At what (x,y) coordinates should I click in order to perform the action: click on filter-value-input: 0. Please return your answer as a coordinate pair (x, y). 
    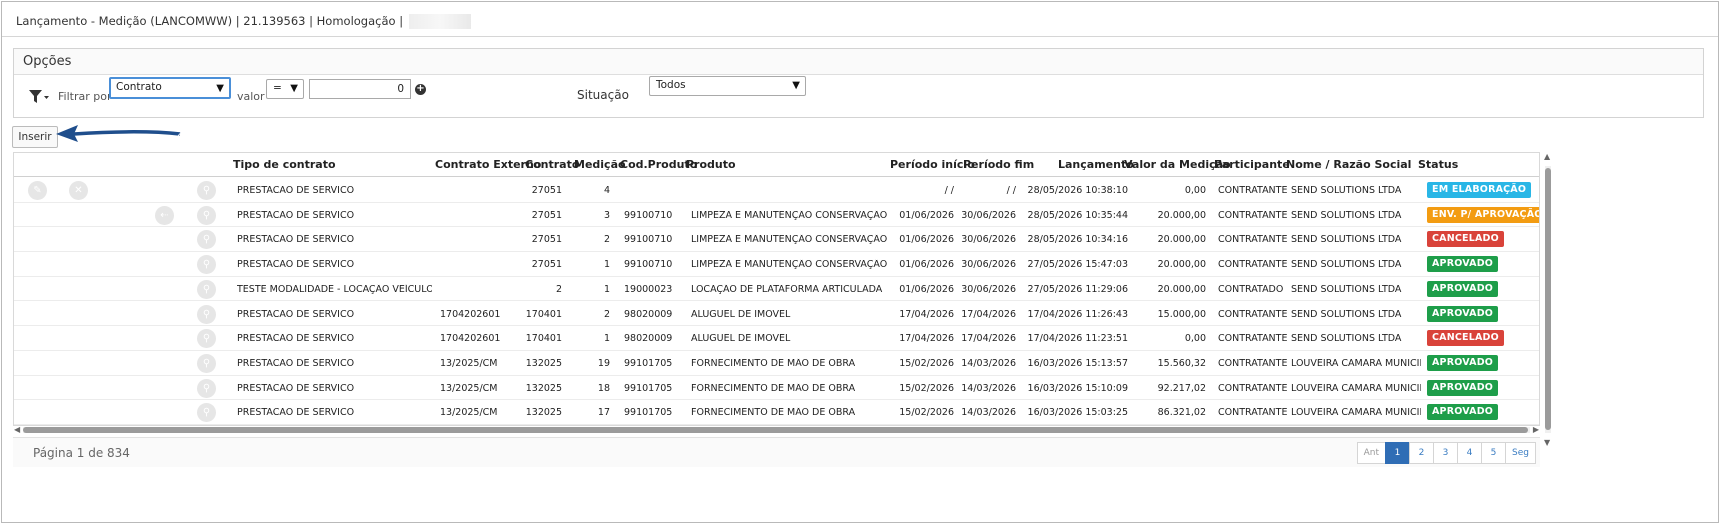
    Looking at the image, I should click on (360, 89).